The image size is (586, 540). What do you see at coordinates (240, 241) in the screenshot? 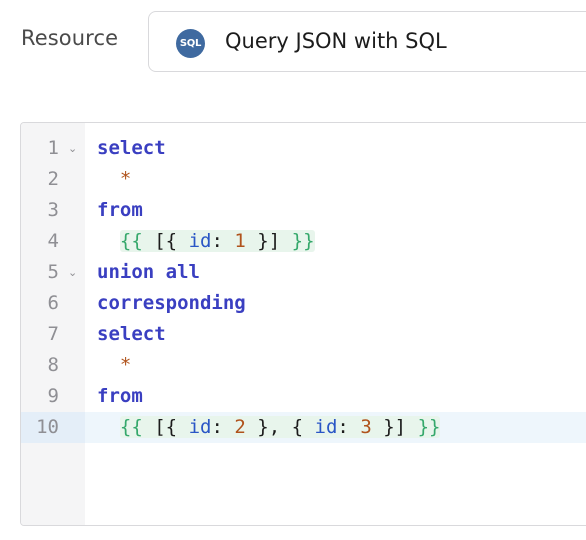
I see `number: 1` at bounding box center [240, 241].